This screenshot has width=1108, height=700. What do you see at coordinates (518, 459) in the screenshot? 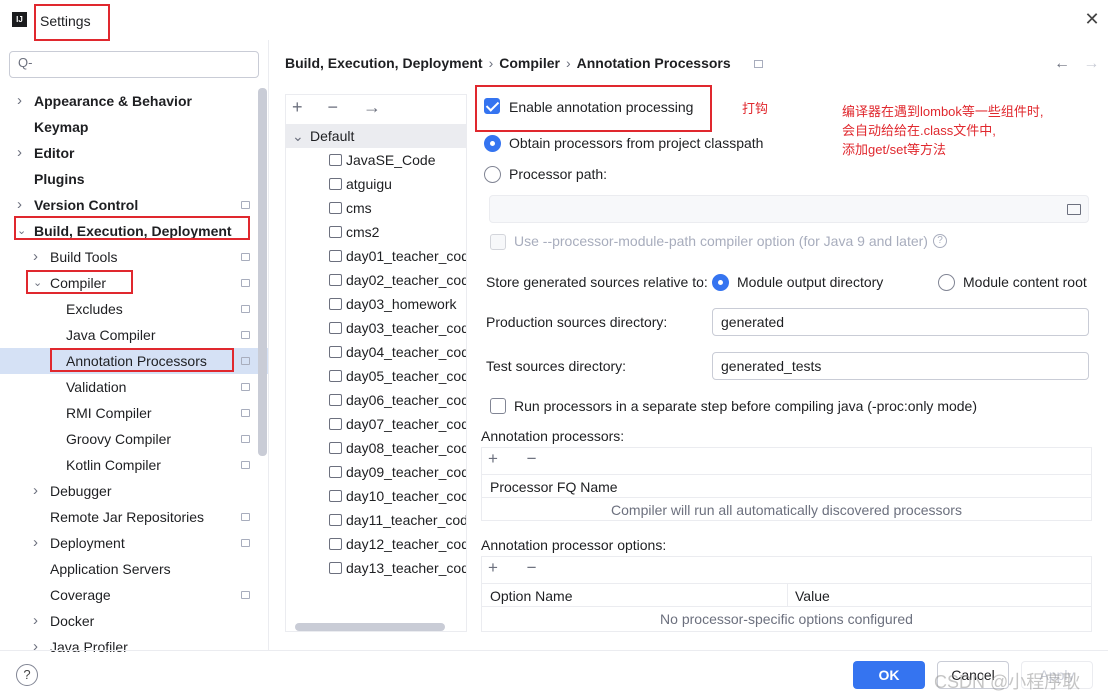
I see `annotation-processors-toolbar: + −` at bounding box center [518, 459].